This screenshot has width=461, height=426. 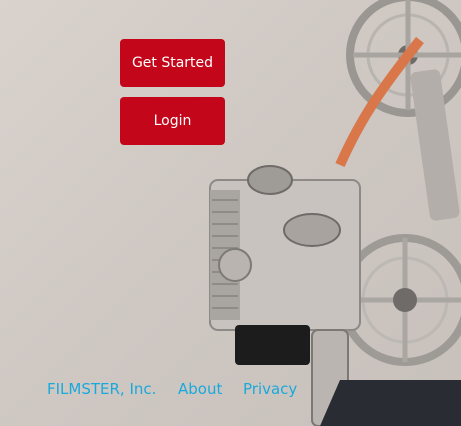 I want to click on footer-privacy-link: Privacy, so click(x=270, y=389).